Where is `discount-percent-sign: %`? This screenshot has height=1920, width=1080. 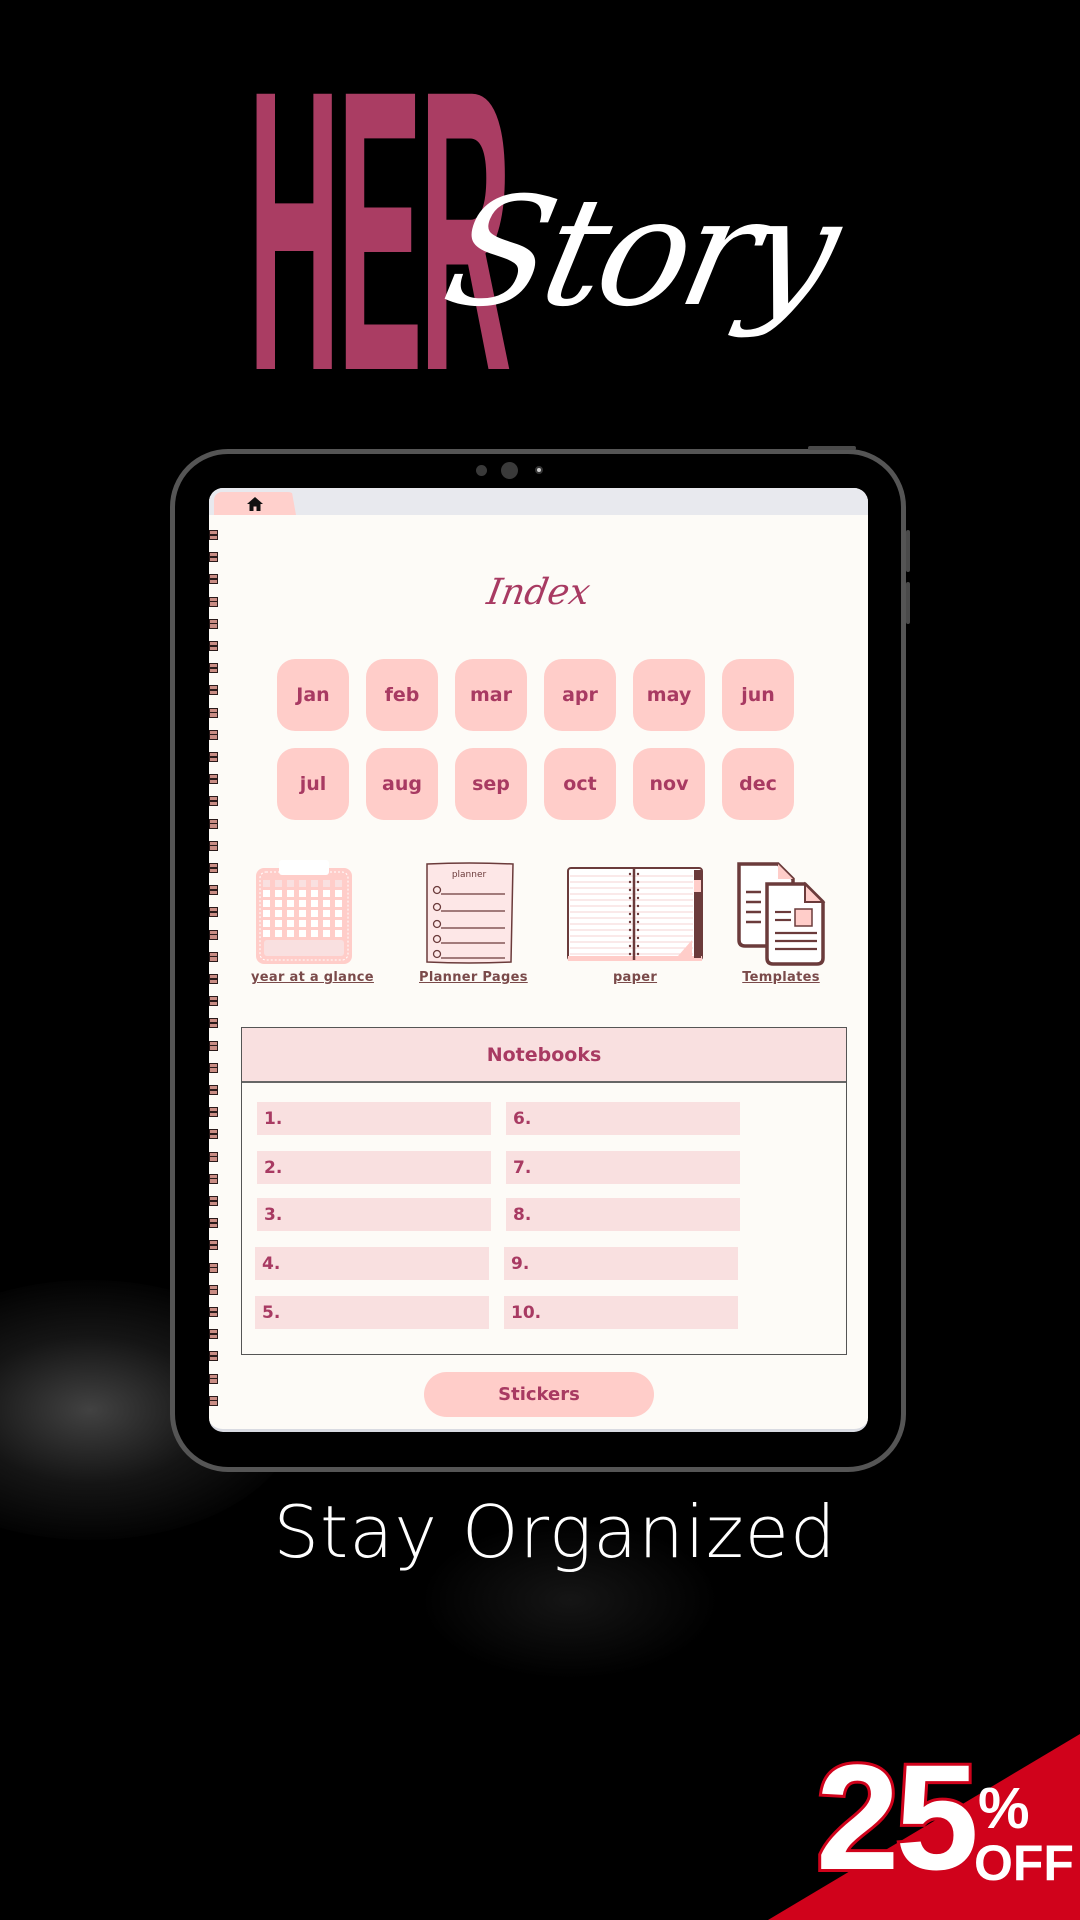 discount-percent-sign: % is located at coordinates (1004, 1808).